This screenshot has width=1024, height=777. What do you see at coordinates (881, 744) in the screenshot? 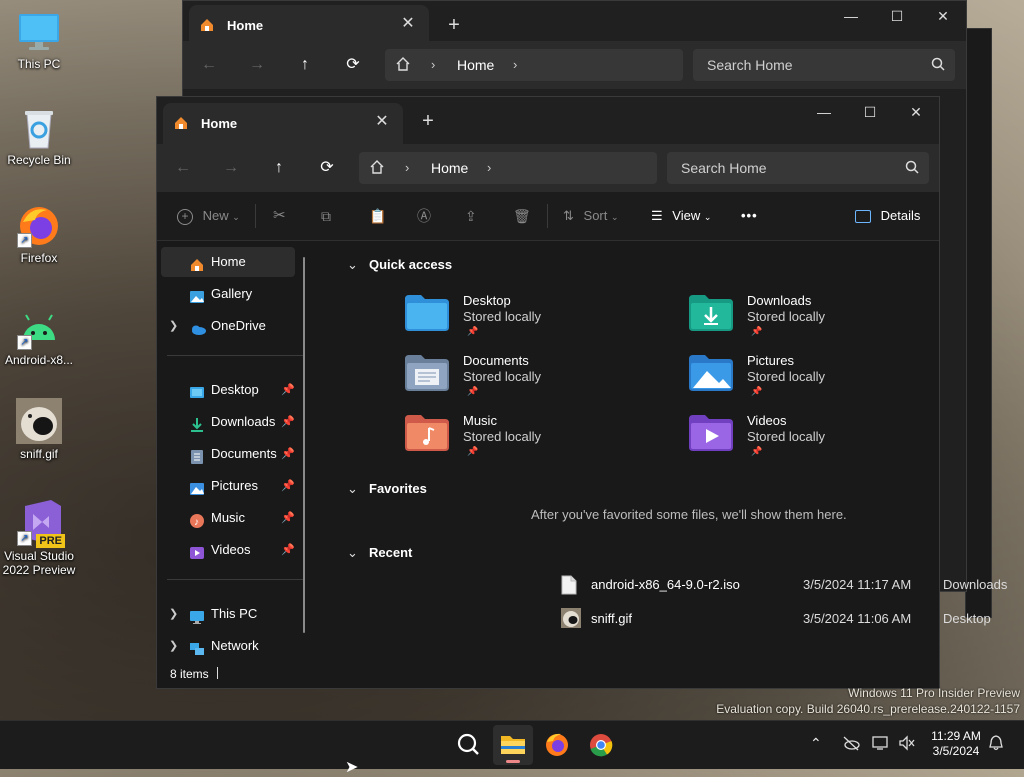
I see `network-status-icon` at bounding box center [881, 744].